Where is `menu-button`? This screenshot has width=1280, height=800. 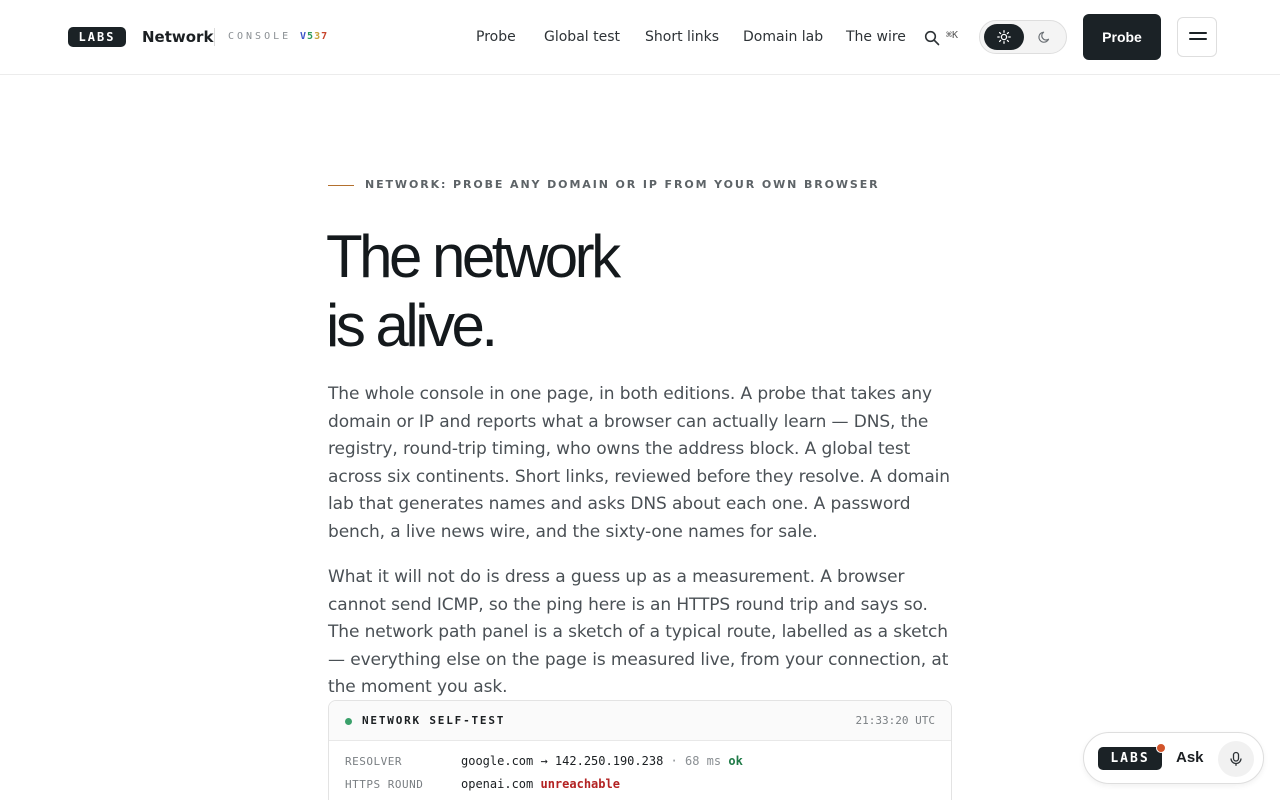
menu-button is located at coordinates (1197, 37).